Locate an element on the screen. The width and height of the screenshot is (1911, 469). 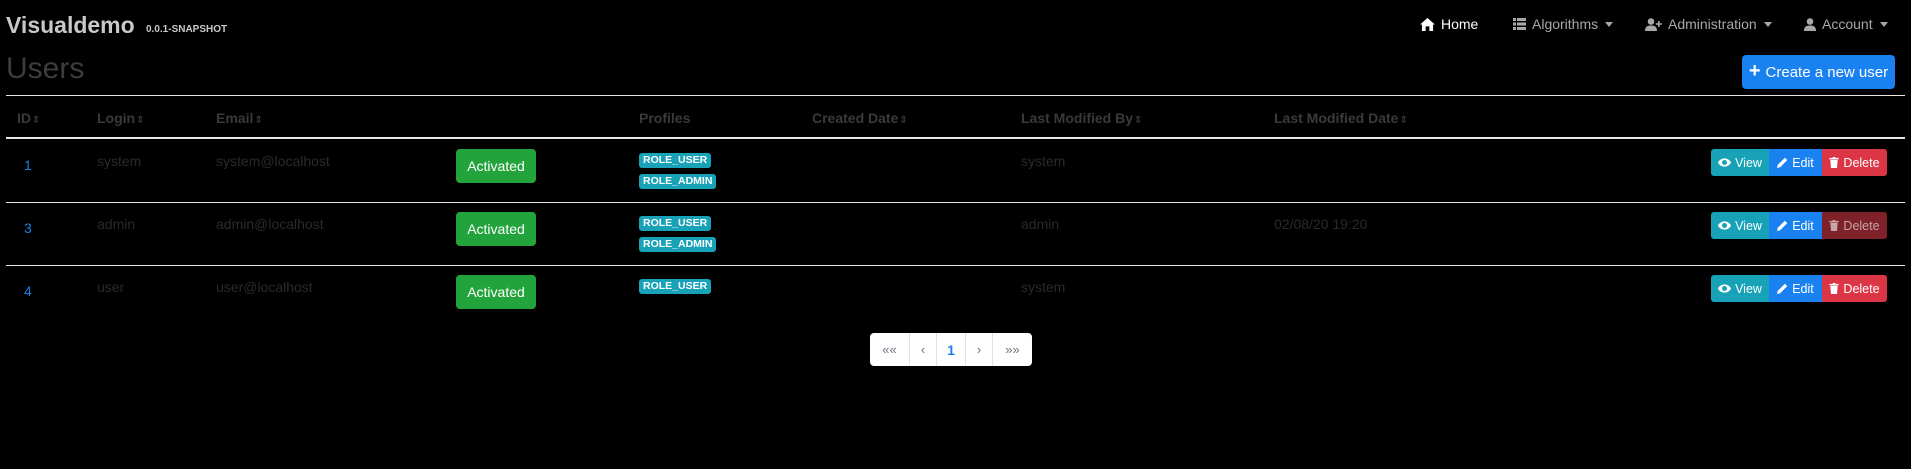
page-last-button: »» is located at coordinates (1012, 349).